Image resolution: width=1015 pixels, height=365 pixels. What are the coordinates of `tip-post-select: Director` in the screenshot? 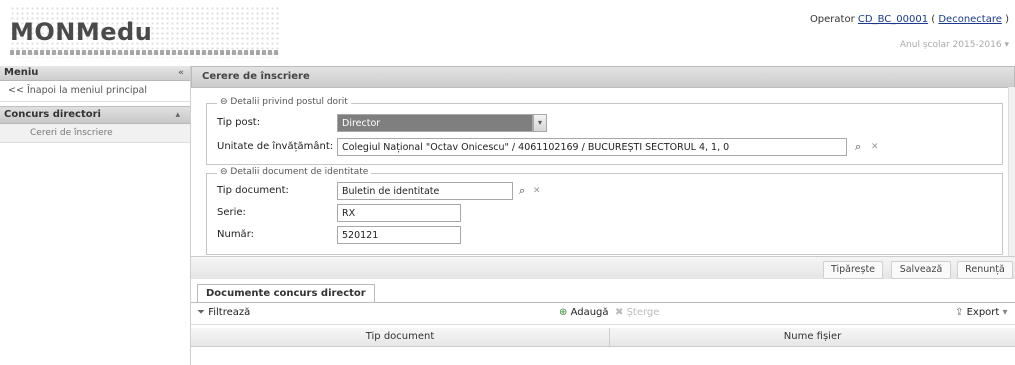 It's located at (435, 123).